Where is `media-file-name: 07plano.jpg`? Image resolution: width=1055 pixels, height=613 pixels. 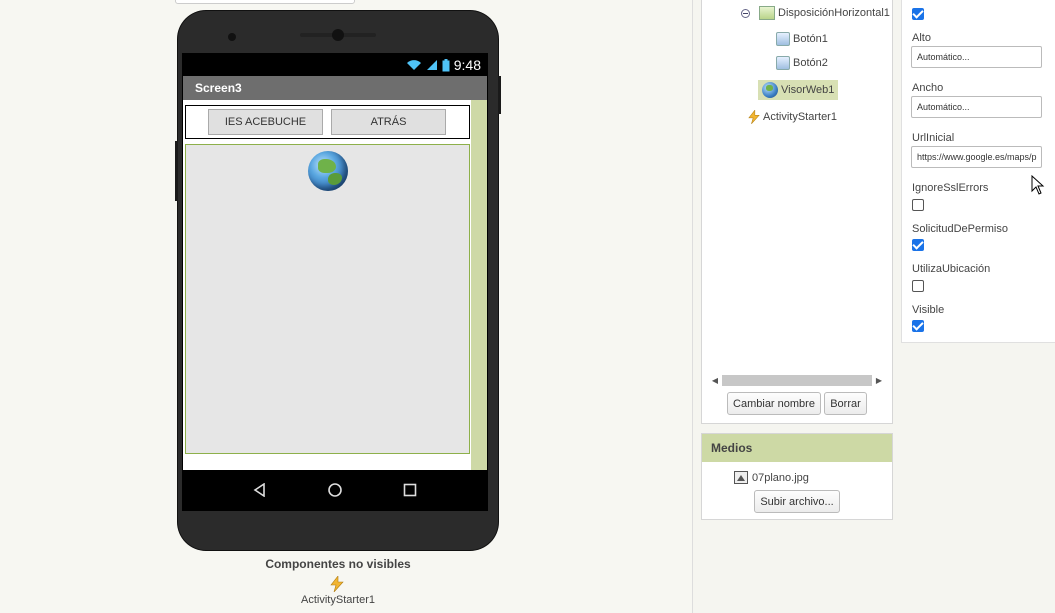
media-file-name: 07plano.jpg is located at coordinates (780, 477).